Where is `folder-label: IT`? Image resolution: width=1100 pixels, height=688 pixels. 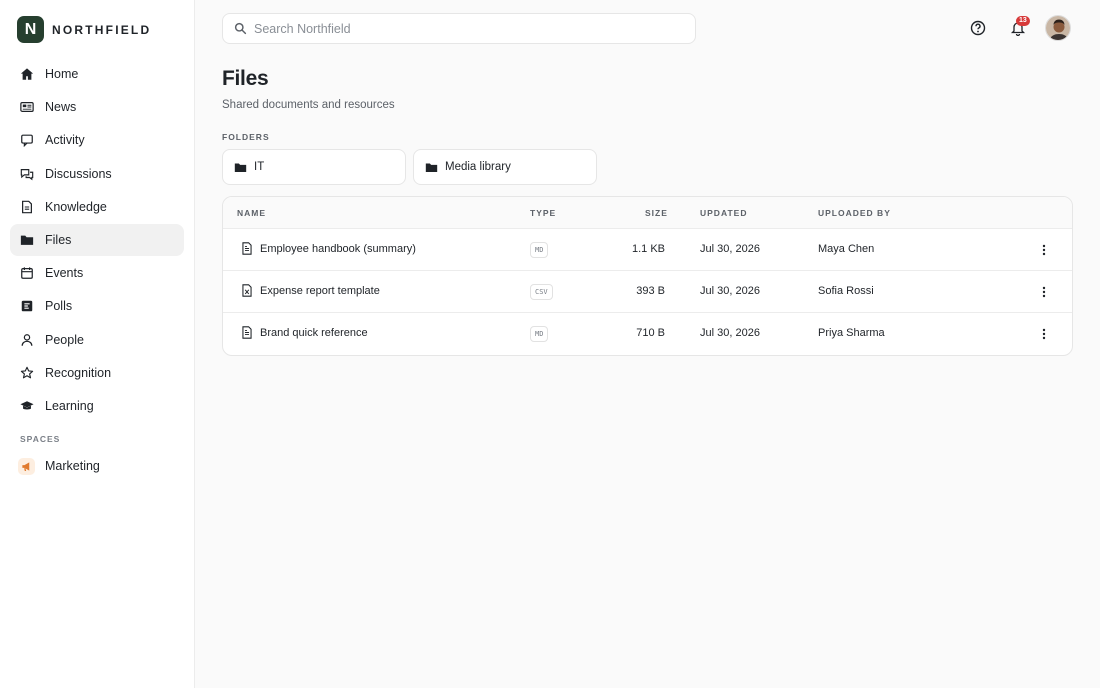 folder-label: IT is located at coordinates (259, 167).